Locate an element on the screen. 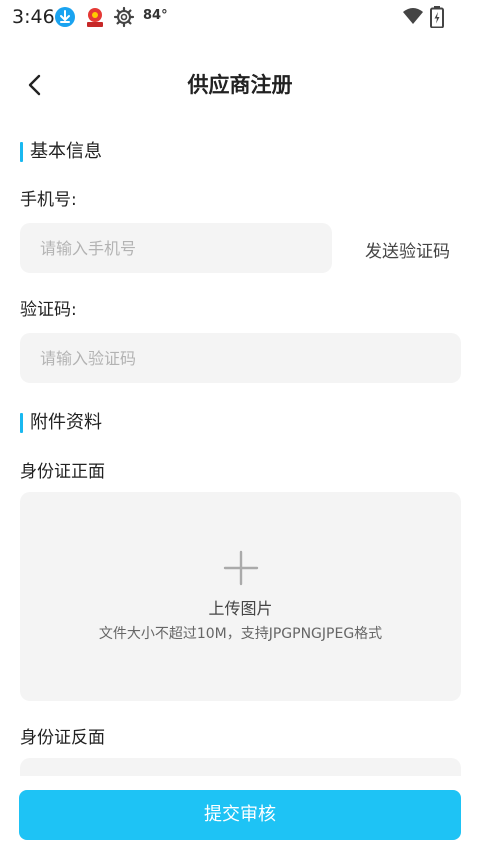  battery-charging-icon is located at coordinates (437, 19).